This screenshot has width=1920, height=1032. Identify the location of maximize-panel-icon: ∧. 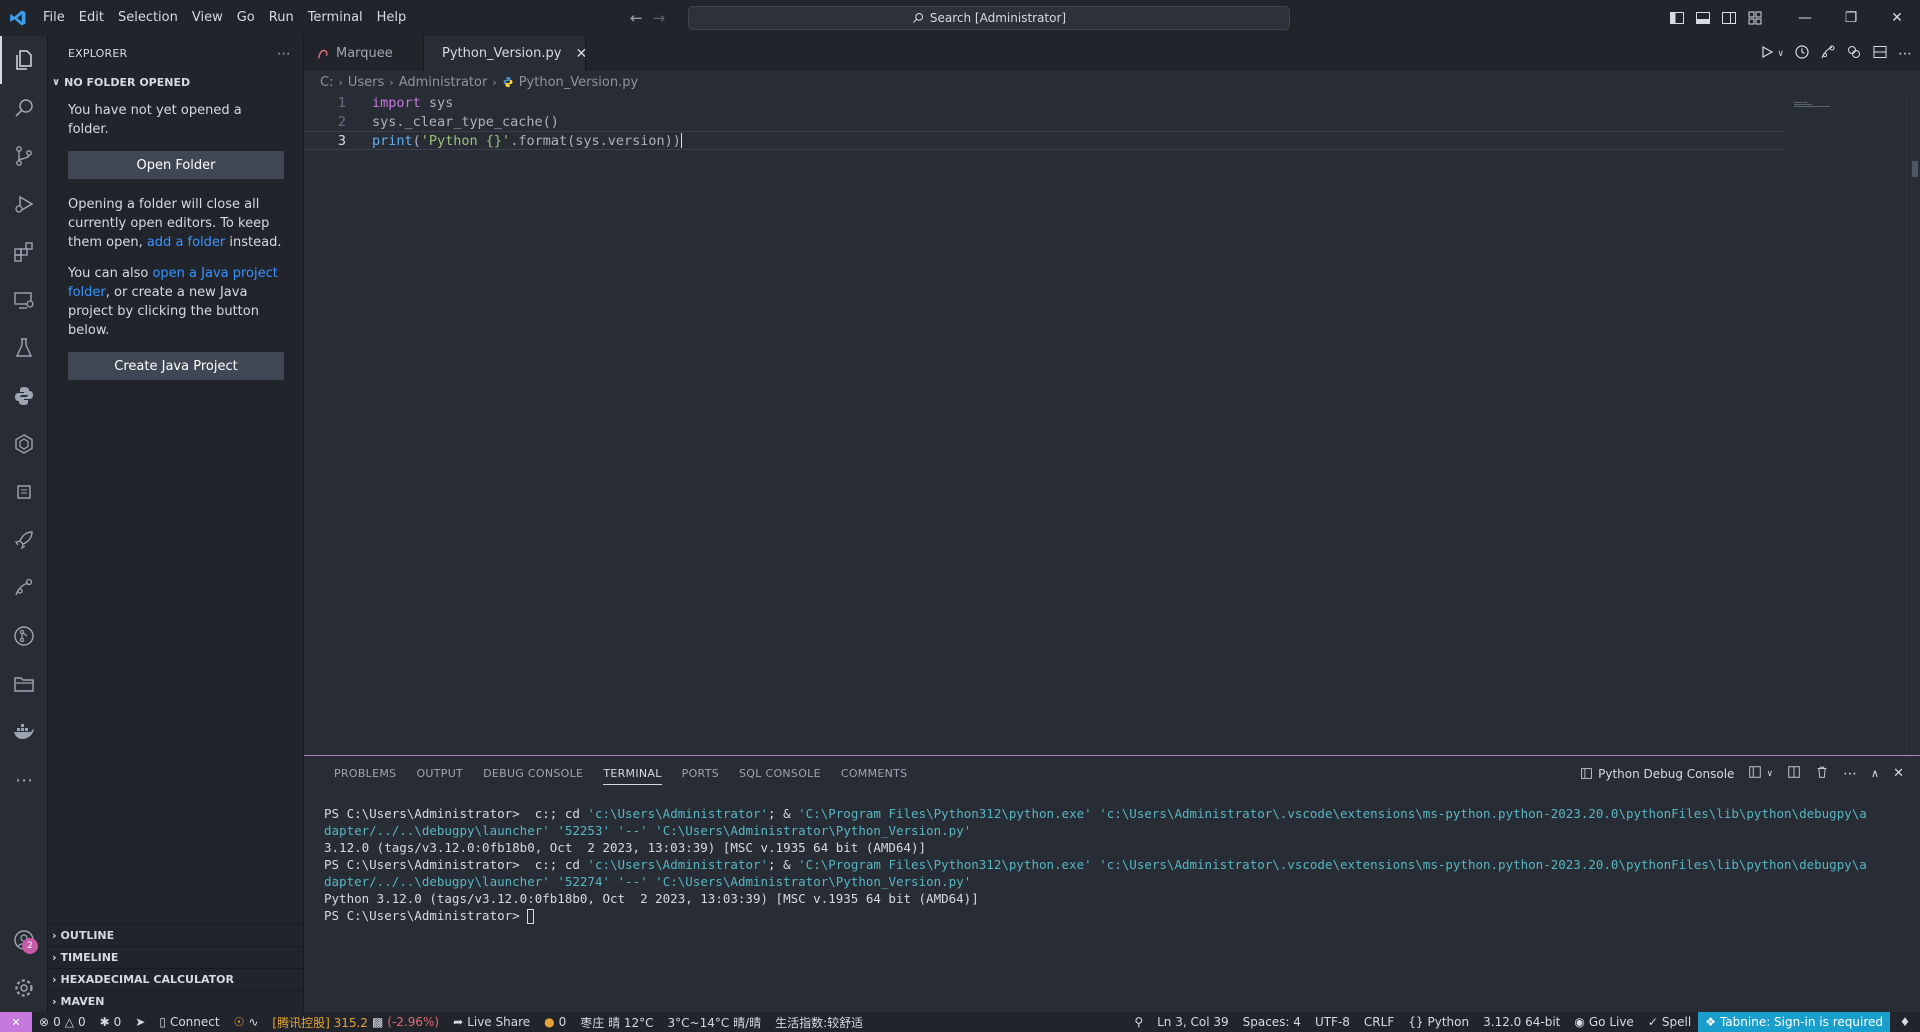
(1875, 773).